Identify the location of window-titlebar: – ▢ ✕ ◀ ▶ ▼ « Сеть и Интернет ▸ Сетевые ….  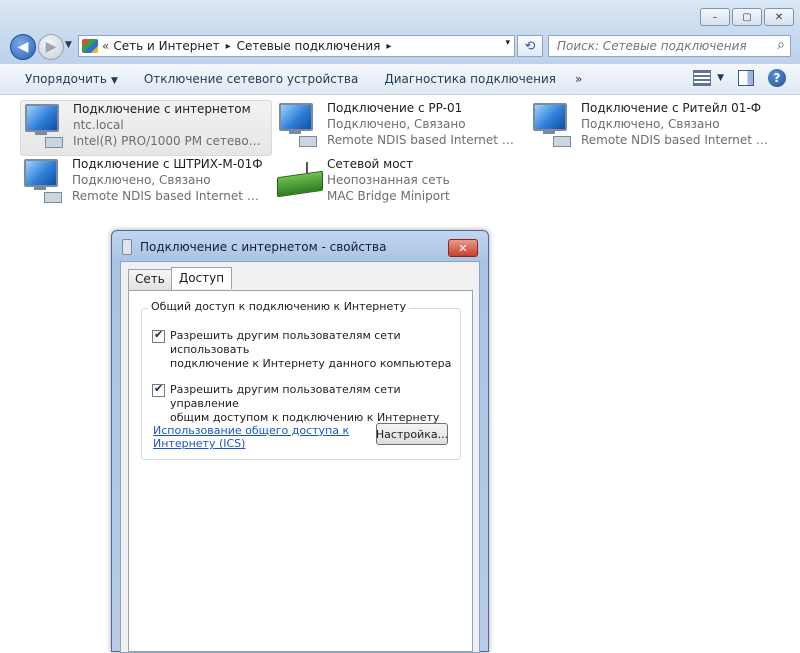
(400, 32).